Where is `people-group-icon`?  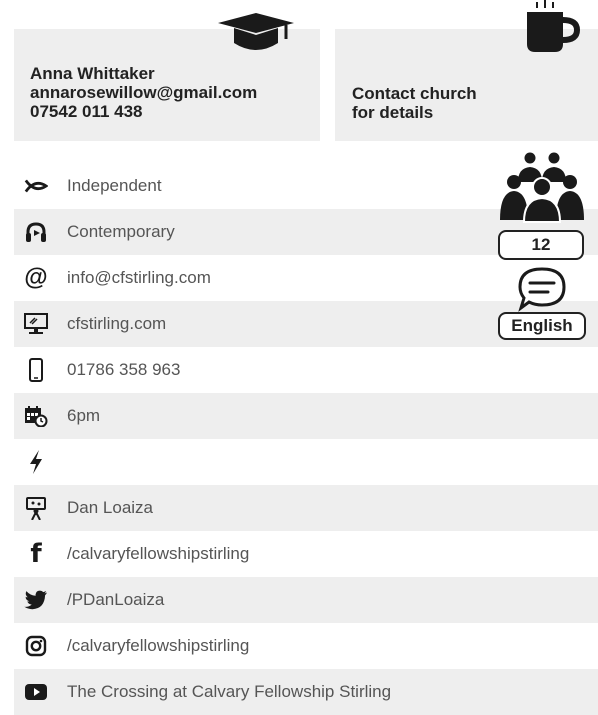 people-group-icon is located at coordinates (542, 187).